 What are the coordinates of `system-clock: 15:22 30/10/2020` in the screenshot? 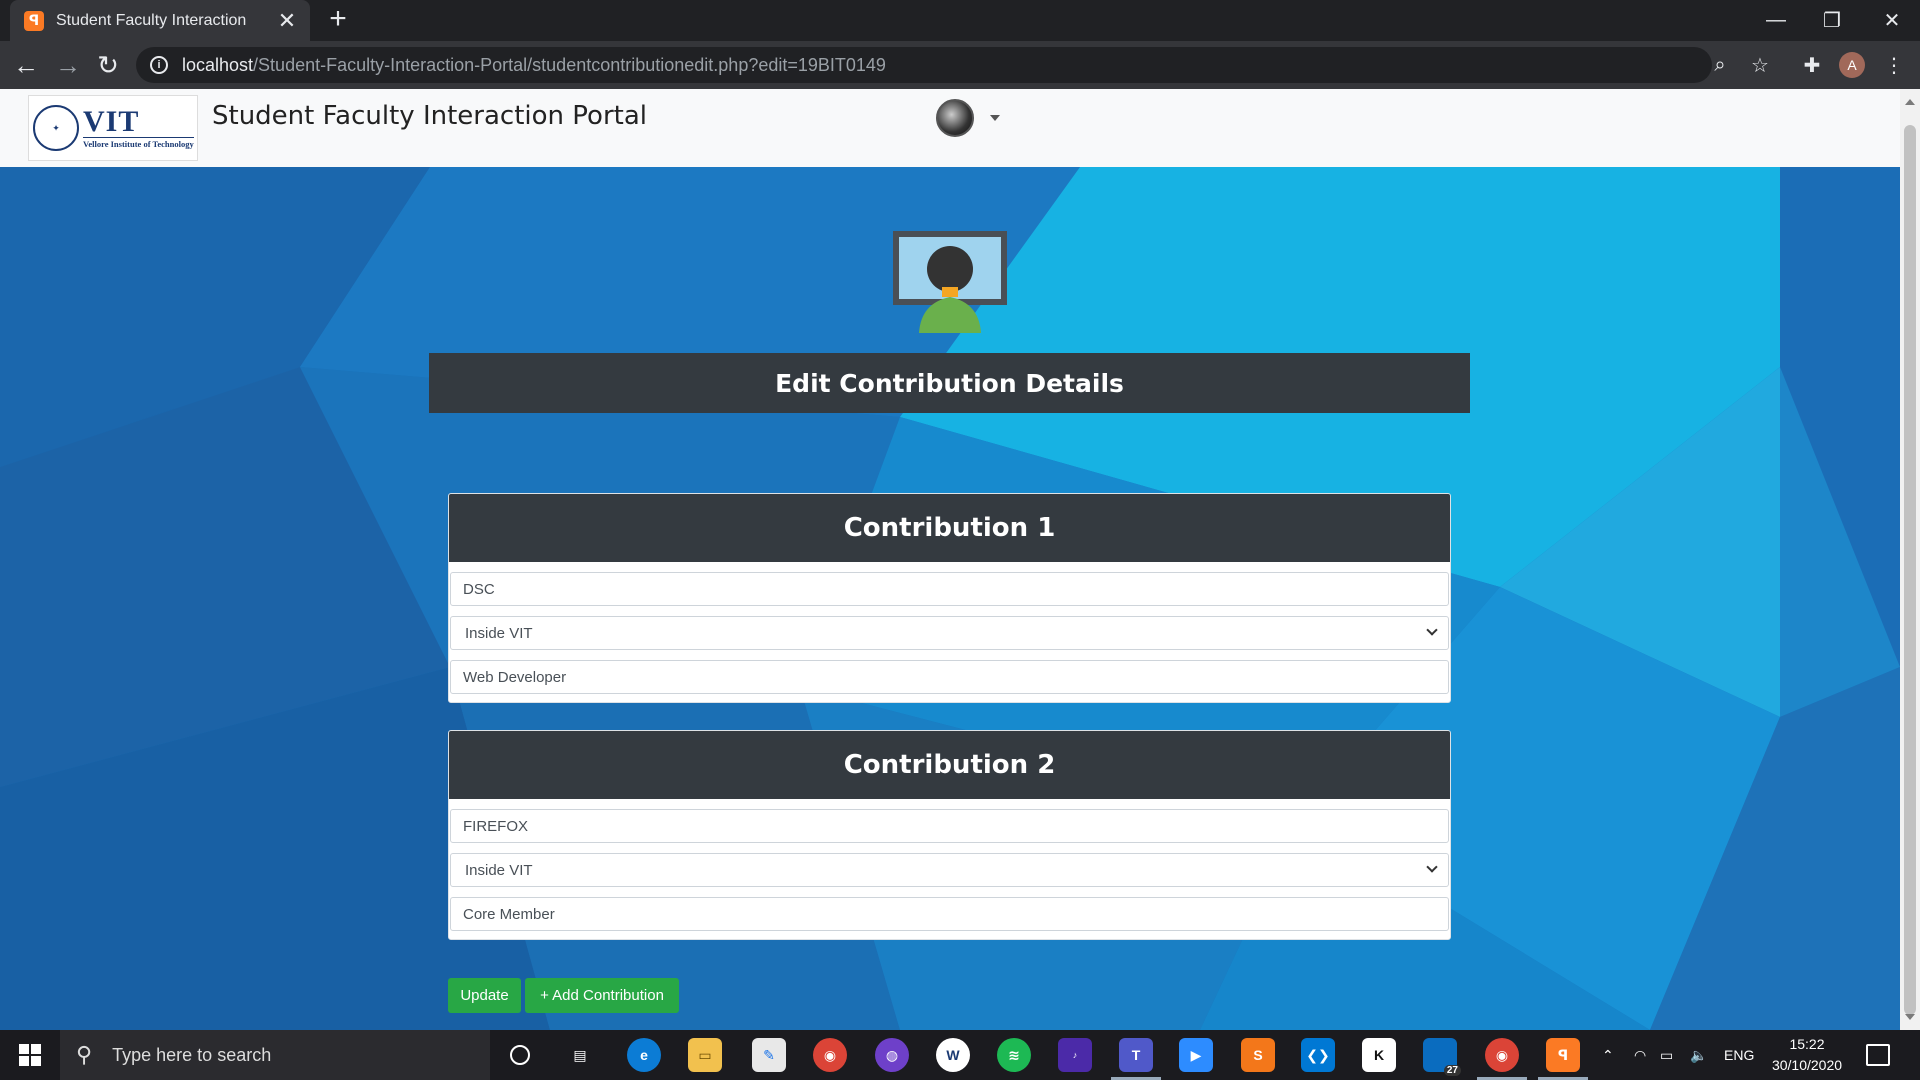 It's located at (1807, 1055).